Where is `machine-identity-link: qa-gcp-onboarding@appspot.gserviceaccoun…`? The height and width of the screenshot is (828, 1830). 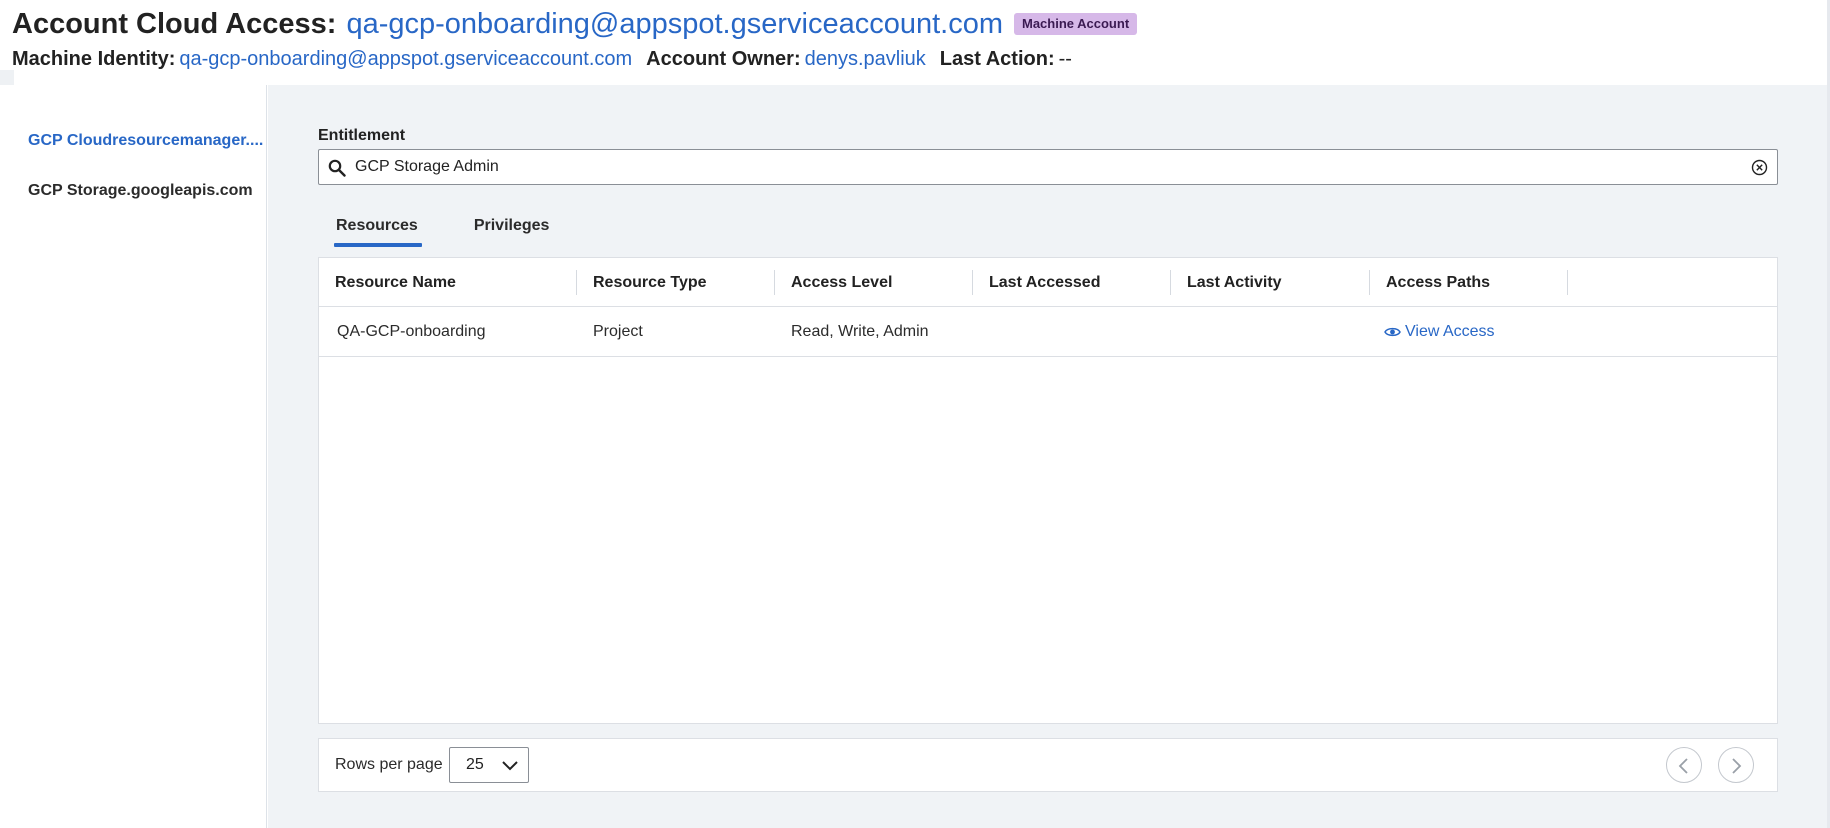 machine-identity-link: qa-gcp-onboarding@appspot.gserviceaccoun… is located at coordinates (405, 59).